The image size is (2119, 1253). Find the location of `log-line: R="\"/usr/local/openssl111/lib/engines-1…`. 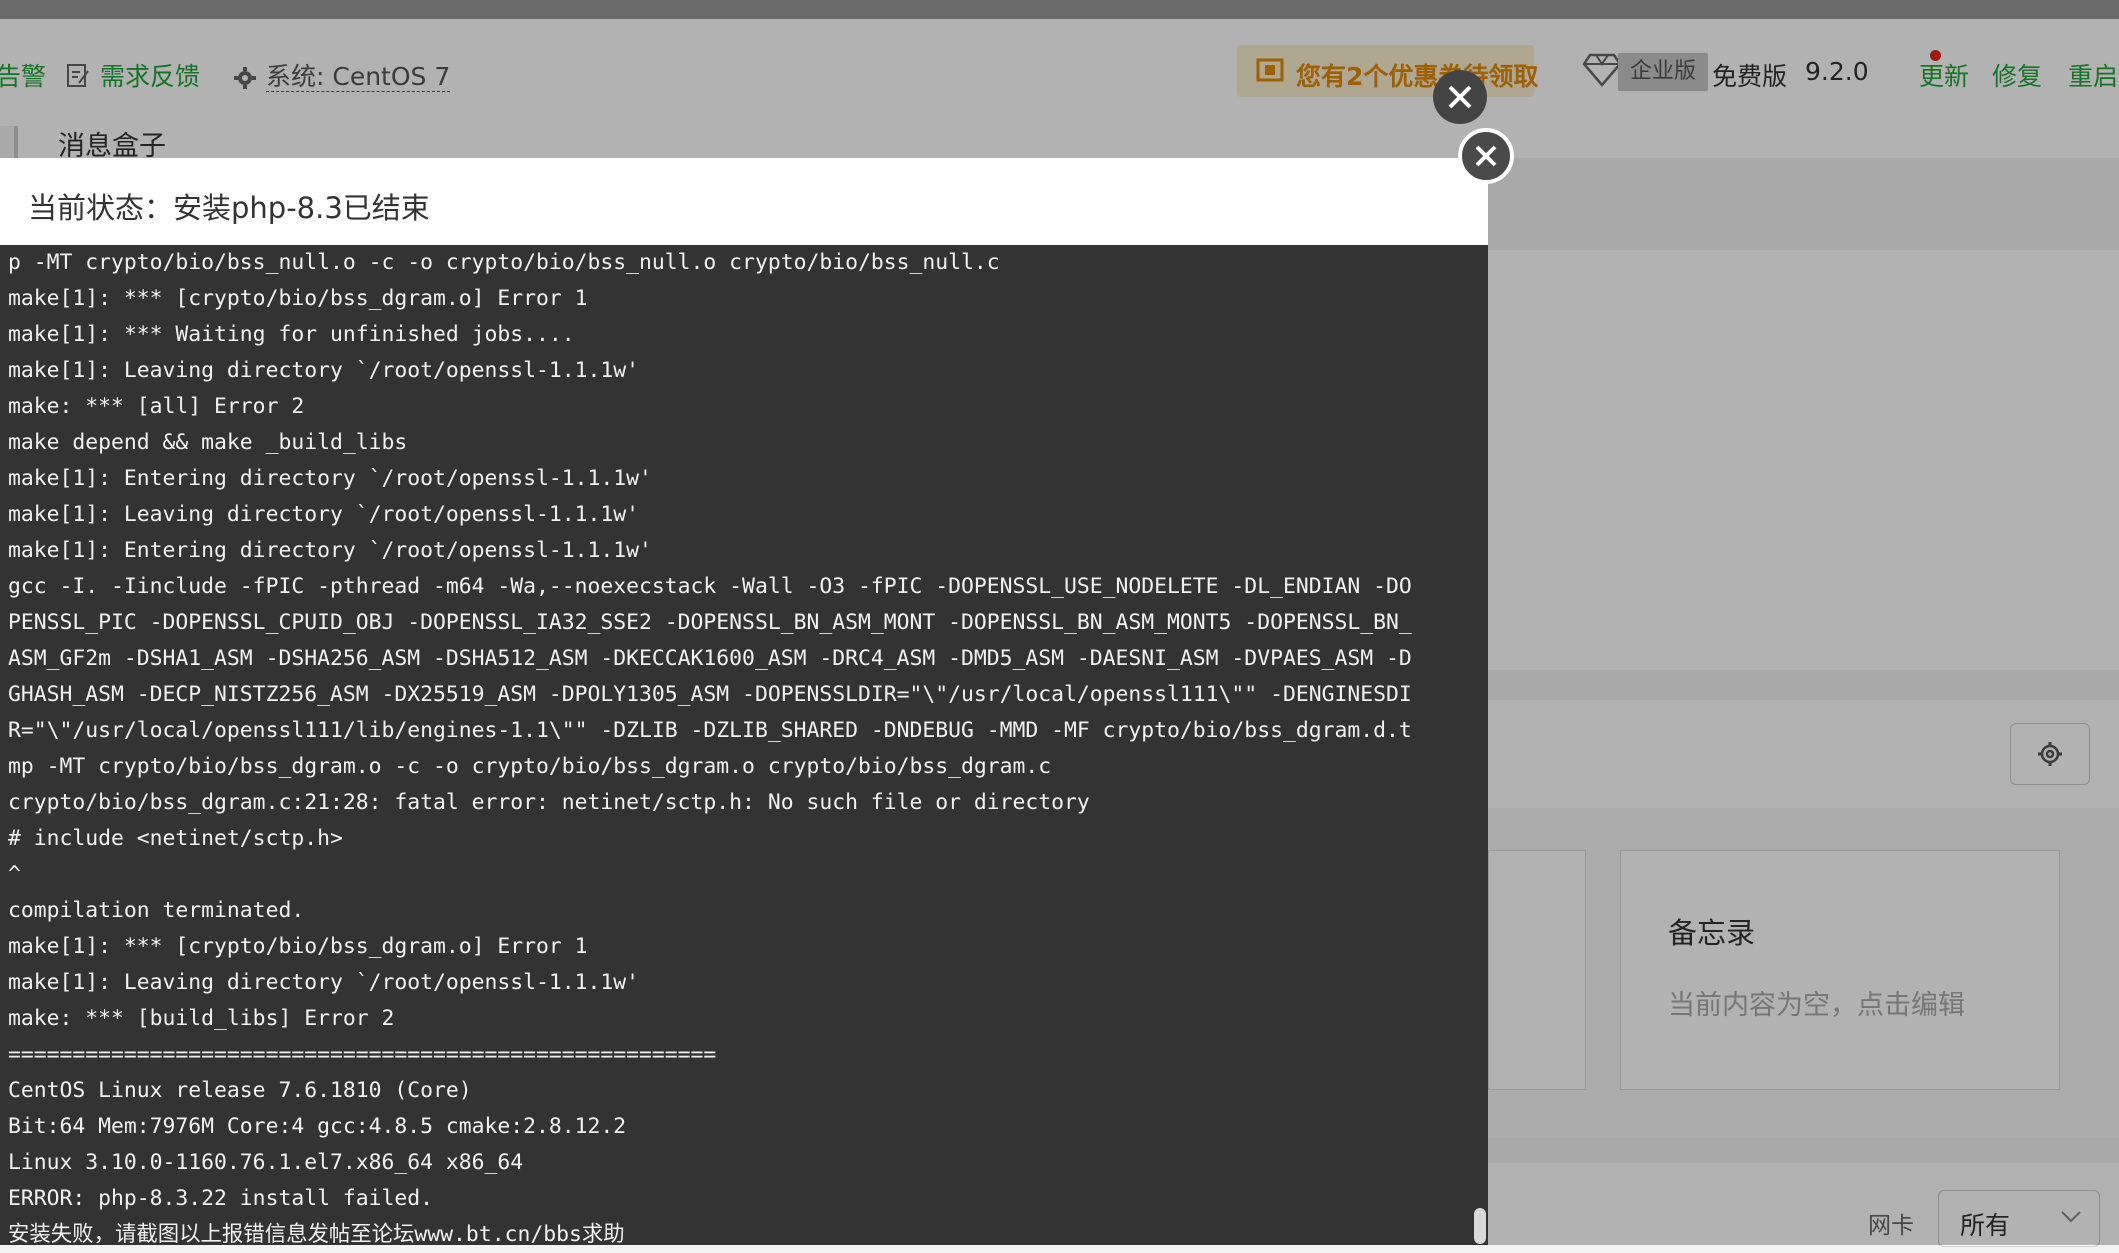

log-line: R="\"/usr/local/openssl111/lib/engines-1… is located at coordinates (710, 730).